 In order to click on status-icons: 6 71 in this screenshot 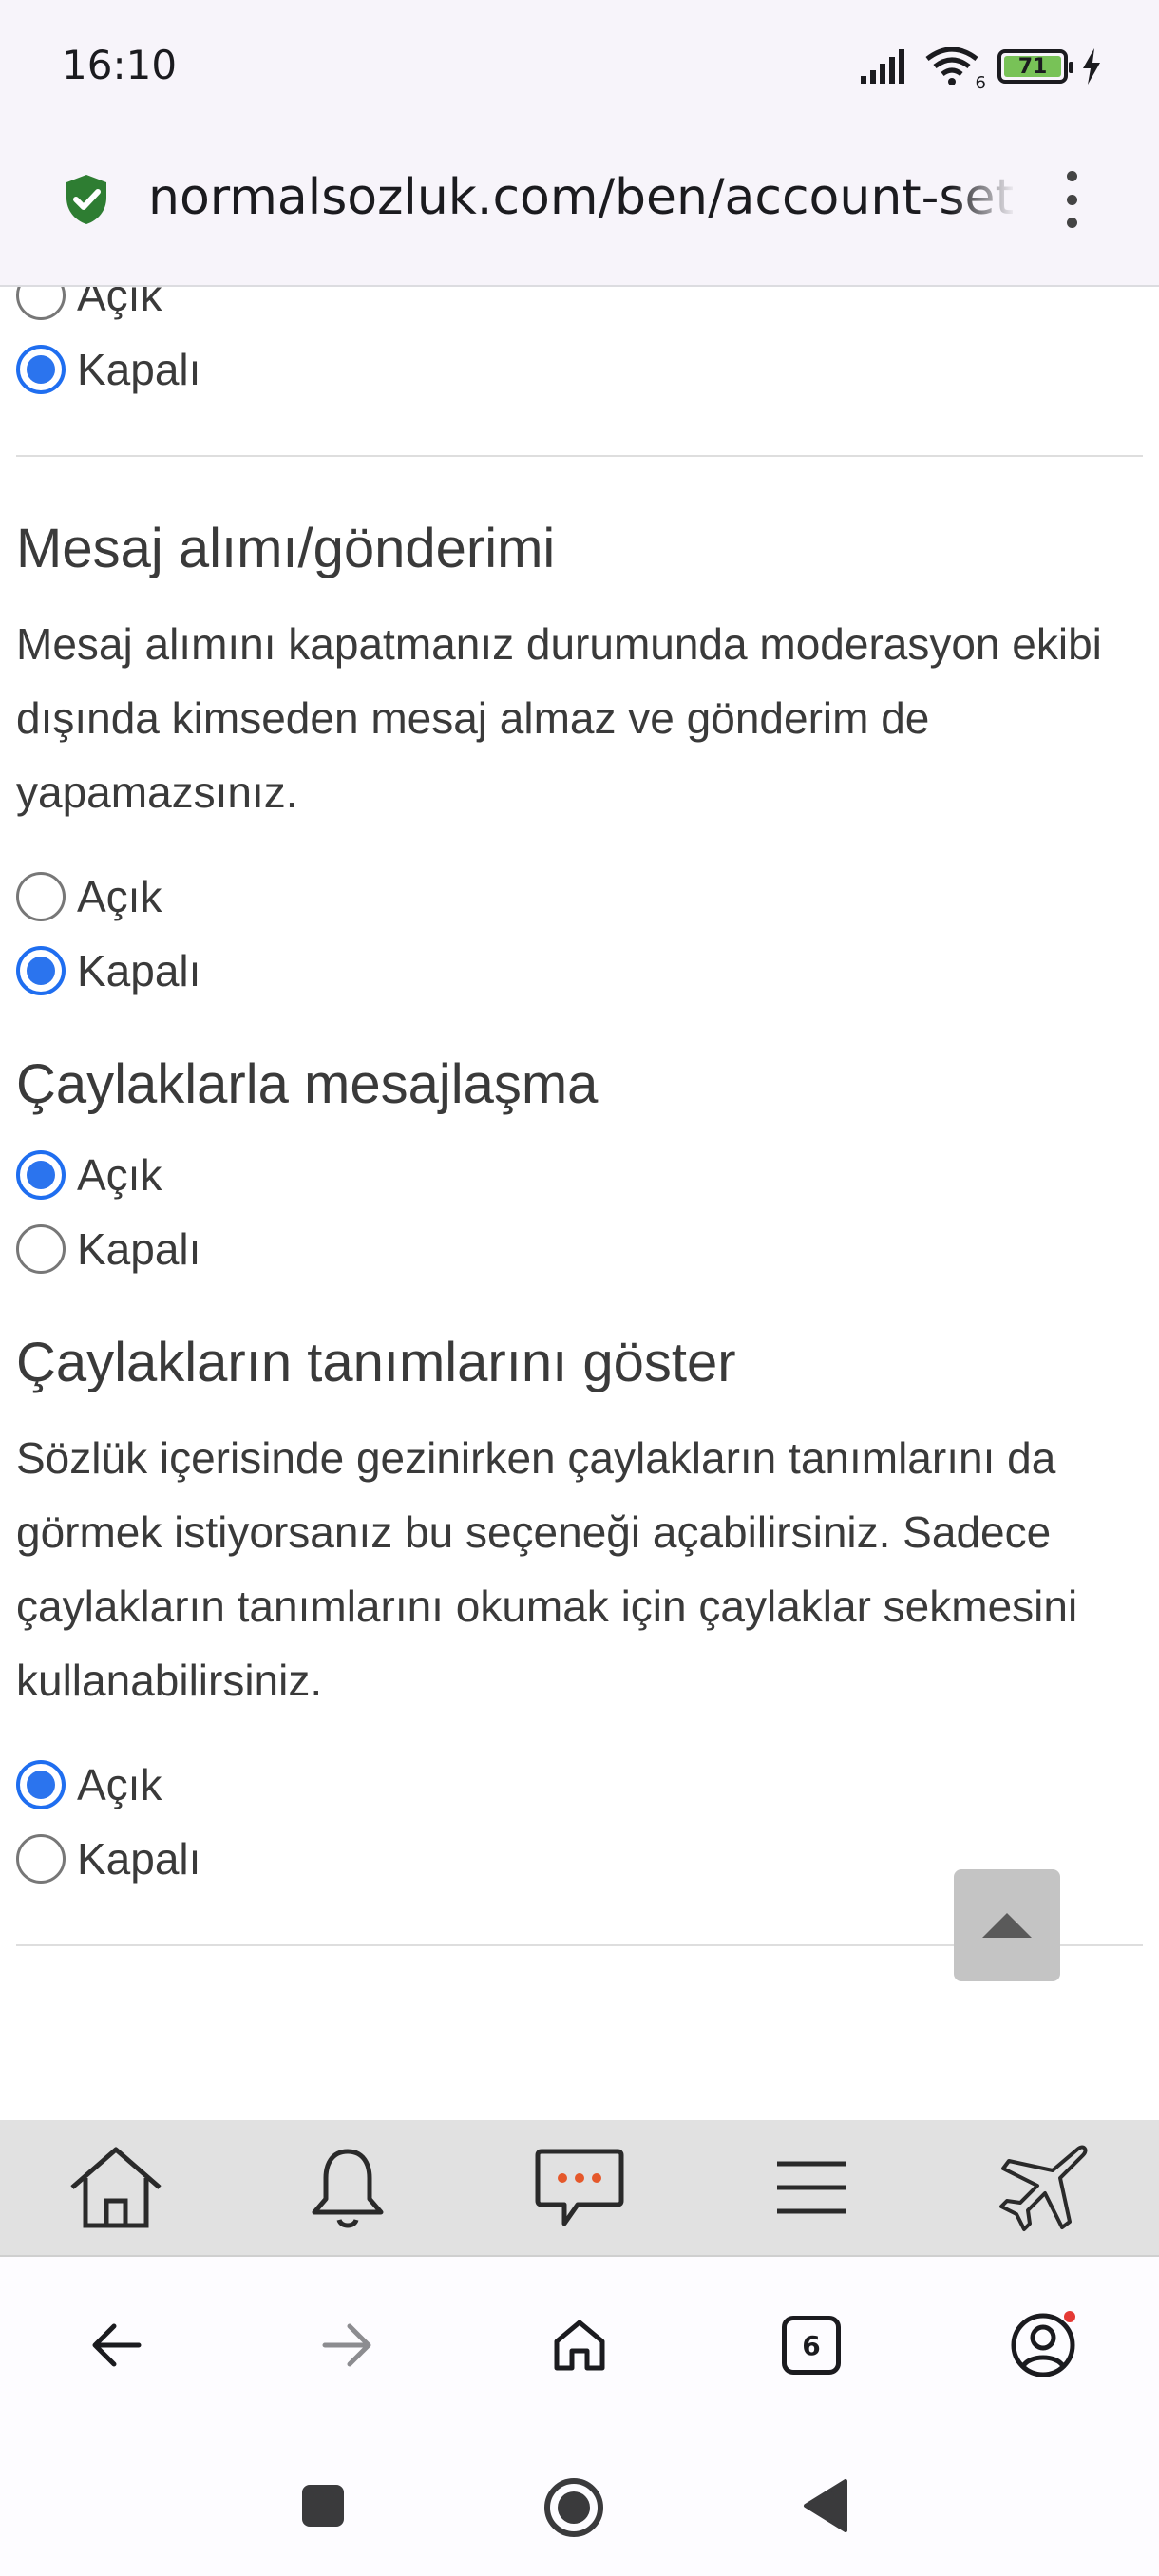, I will do `click(980, 69)`.